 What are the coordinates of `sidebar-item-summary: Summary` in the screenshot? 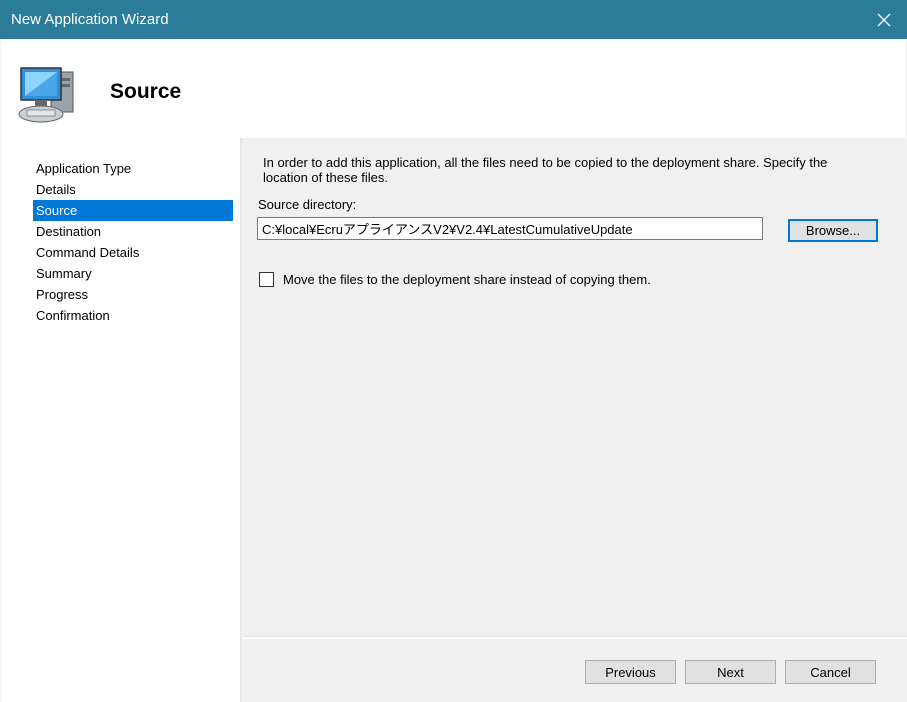 It's located at (133, 273).